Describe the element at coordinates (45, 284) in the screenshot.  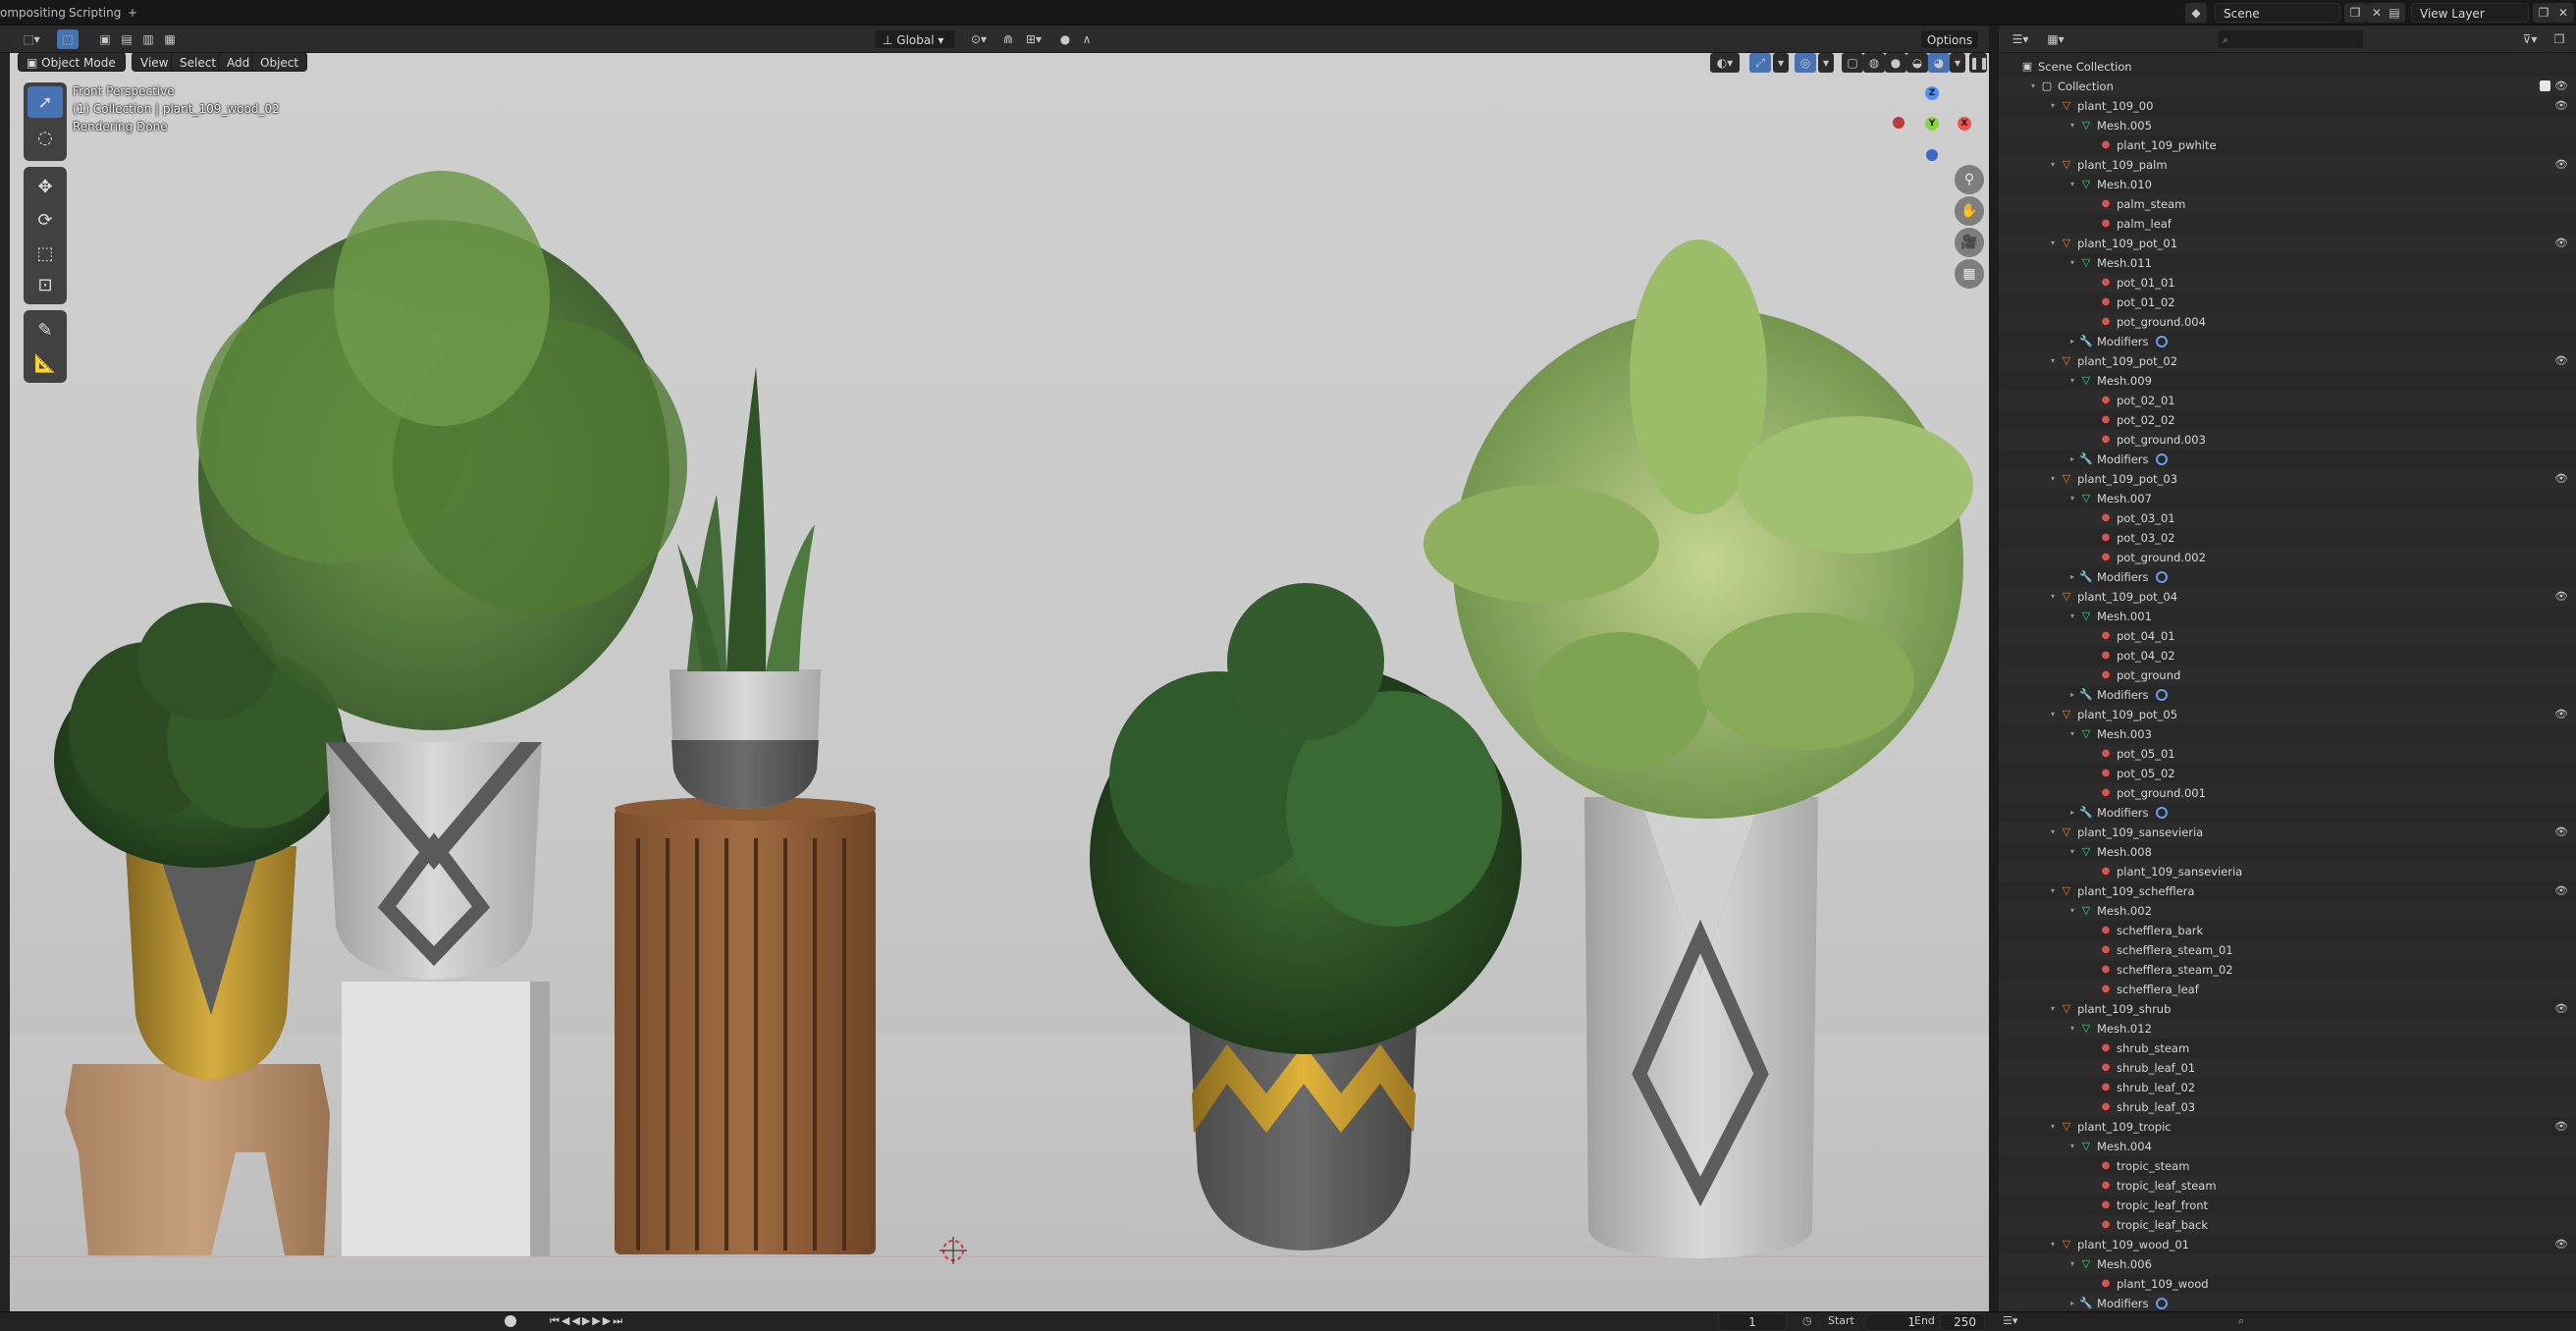
I see `transform-tool-icon: ⊡` at that location.